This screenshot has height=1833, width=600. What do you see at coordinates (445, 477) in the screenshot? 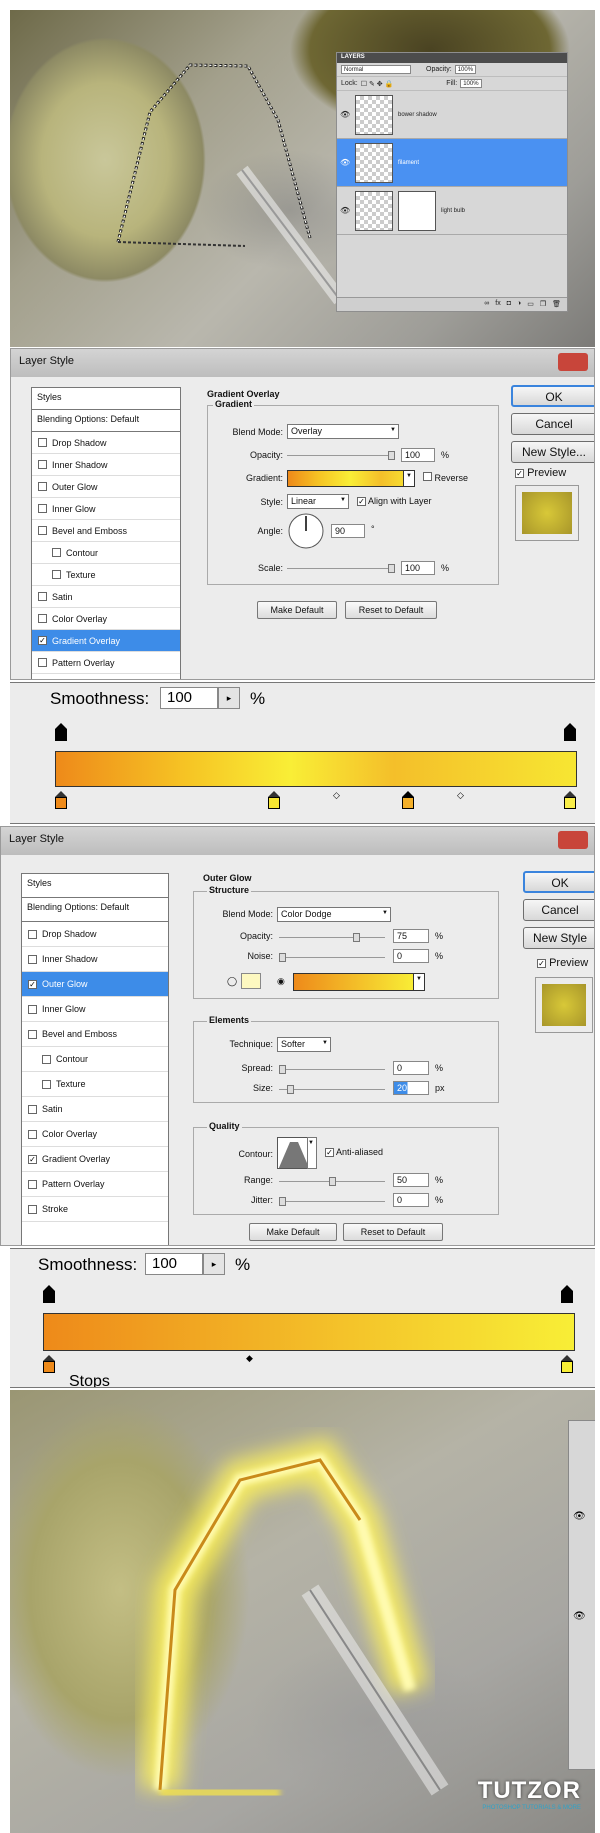
I see `reverse-checkbox: Reverse` at bounding box center [445, 477].